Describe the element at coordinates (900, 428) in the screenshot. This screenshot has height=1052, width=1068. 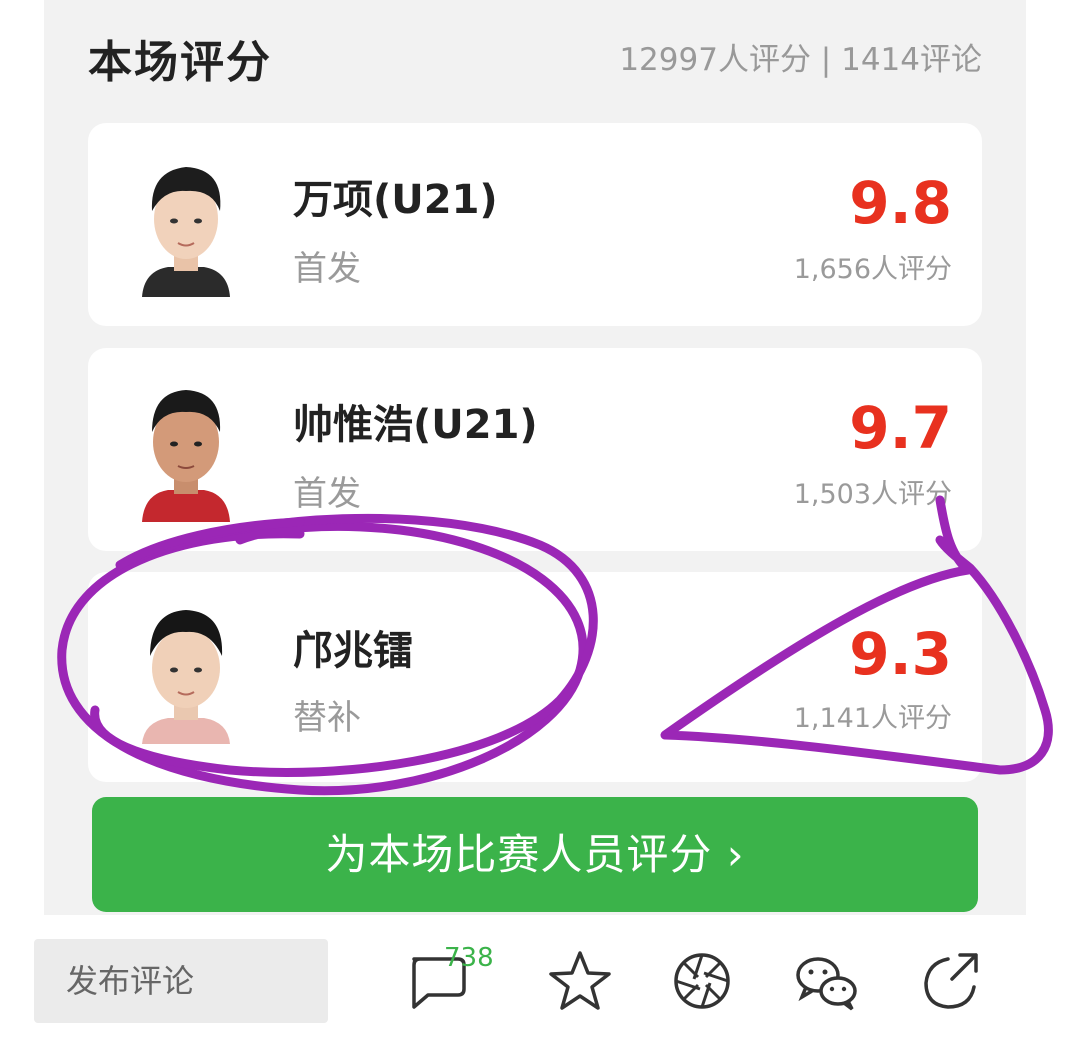
I see `player-score: 9.7` at that location.